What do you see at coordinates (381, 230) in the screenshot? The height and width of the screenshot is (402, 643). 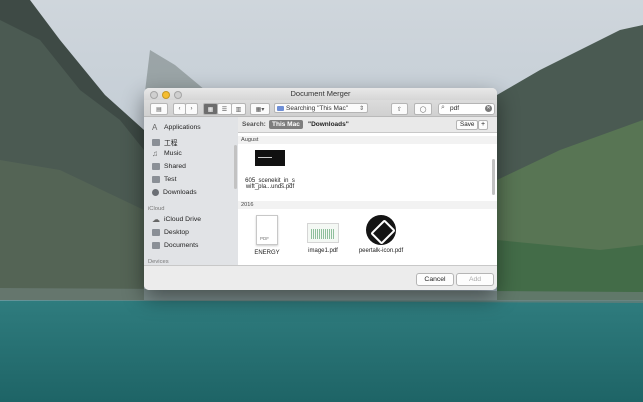 I see `peertalk-logo-icon` at bounding box center [381, 230].